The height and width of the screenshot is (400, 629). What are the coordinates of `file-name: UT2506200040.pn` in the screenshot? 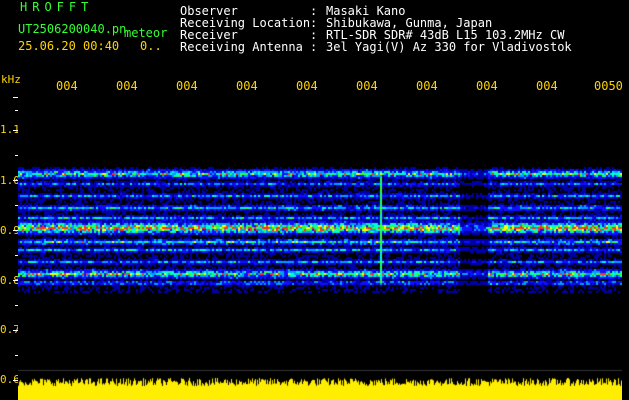 It's located at (72, 29).